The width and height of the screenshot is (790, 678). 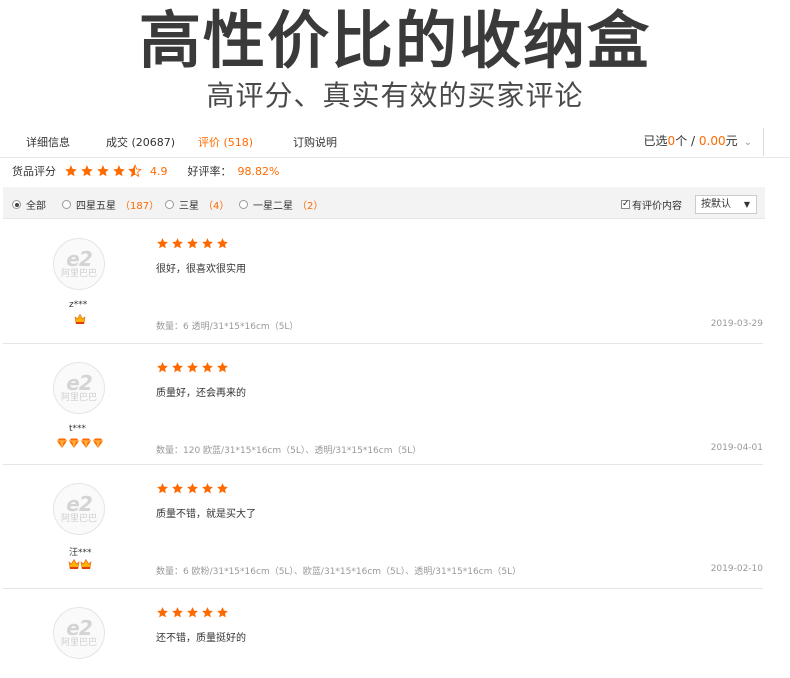 I want to click on tab-reviews: 评价 (518), so click(x=225, y=142).